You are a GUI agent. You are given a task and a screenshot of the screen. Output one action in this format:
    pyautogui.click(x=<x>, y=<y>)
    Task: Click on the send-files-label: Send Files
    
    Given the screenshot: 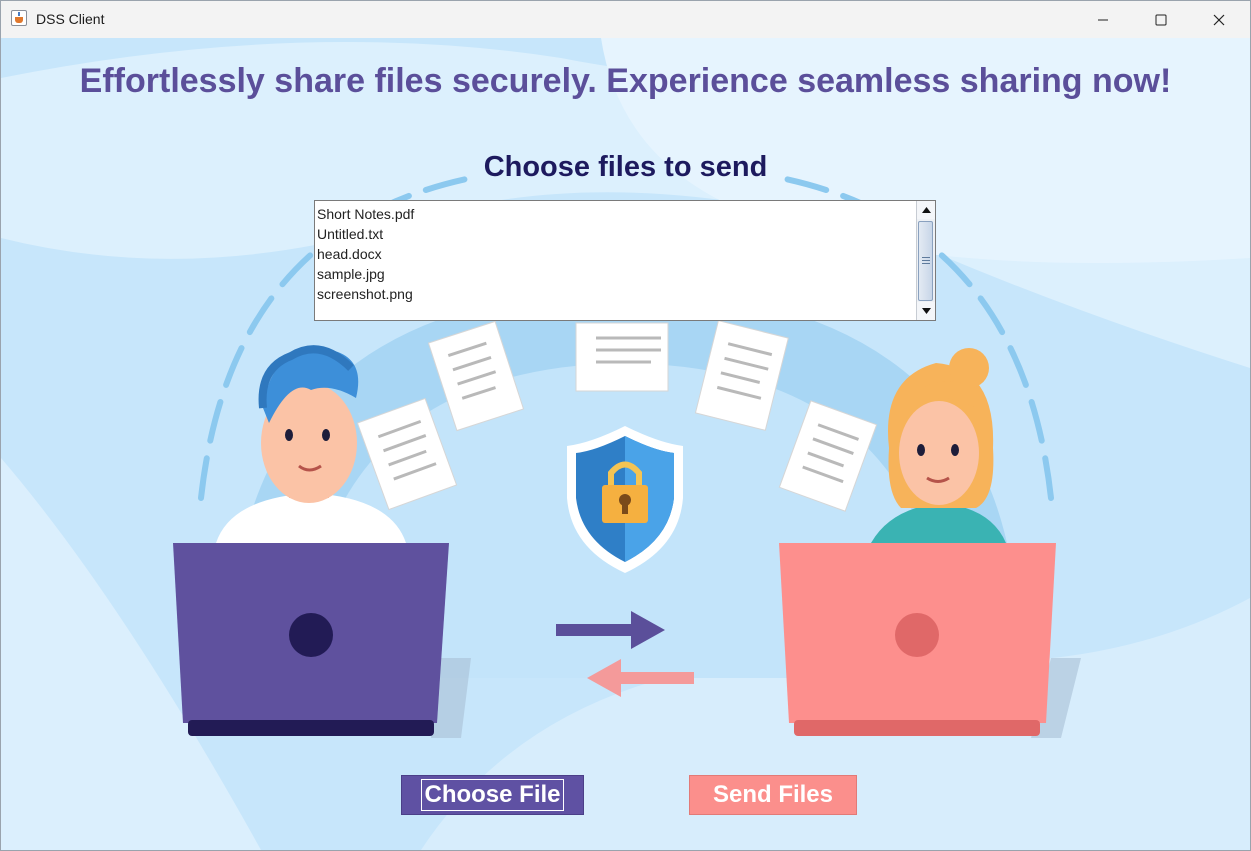 What is the action you would take?
    pyautogui.click(x=773, y=794)
    